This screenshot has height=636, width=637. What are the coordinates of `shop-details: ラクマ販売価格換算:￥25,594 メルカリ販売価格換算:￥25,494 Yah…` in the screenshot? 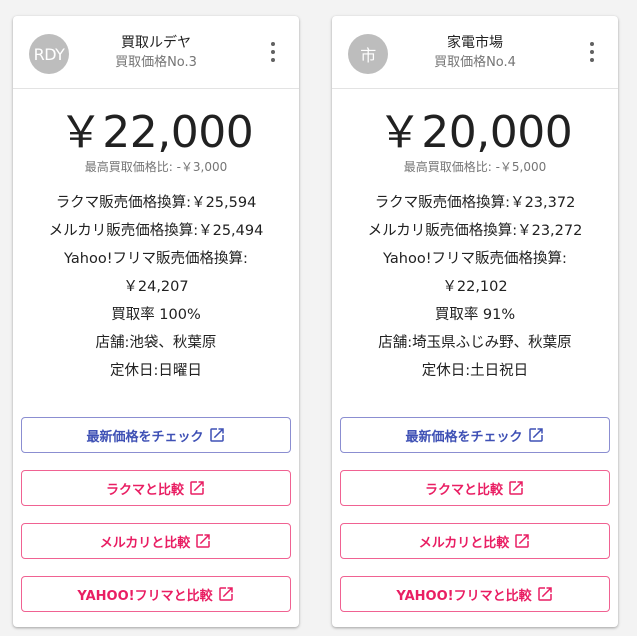 It's located at (156, 287).